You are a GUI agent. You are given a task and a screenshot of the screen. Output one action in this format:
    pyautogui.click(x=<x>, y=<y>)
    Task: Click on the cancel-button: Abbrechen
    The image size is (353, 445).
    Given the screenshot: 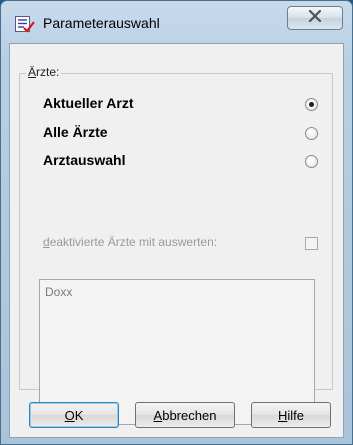 What is the action you would take?
    pyautogui.click(x=185, y=415)
    